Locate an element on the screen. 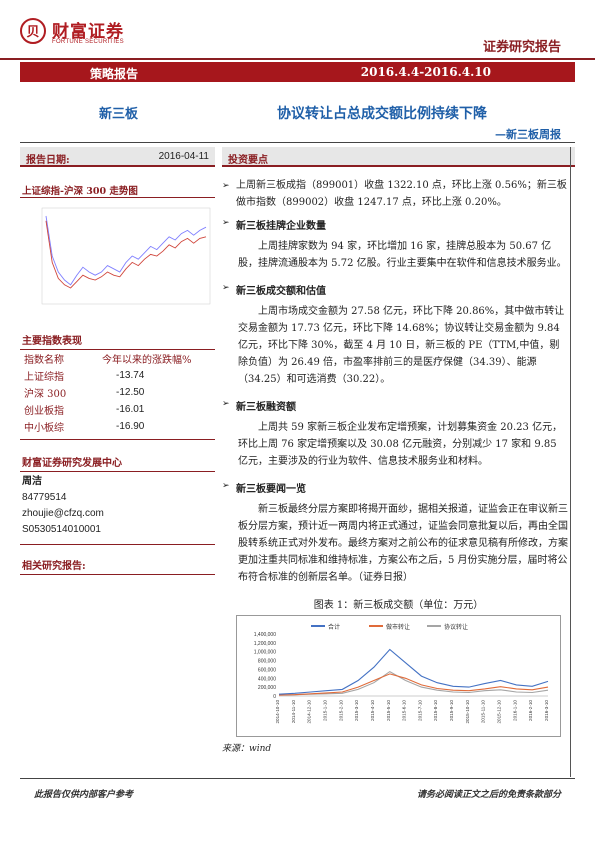  date-range: 2016.4.4-2016.4.10 is located at coordinates (425, 72).